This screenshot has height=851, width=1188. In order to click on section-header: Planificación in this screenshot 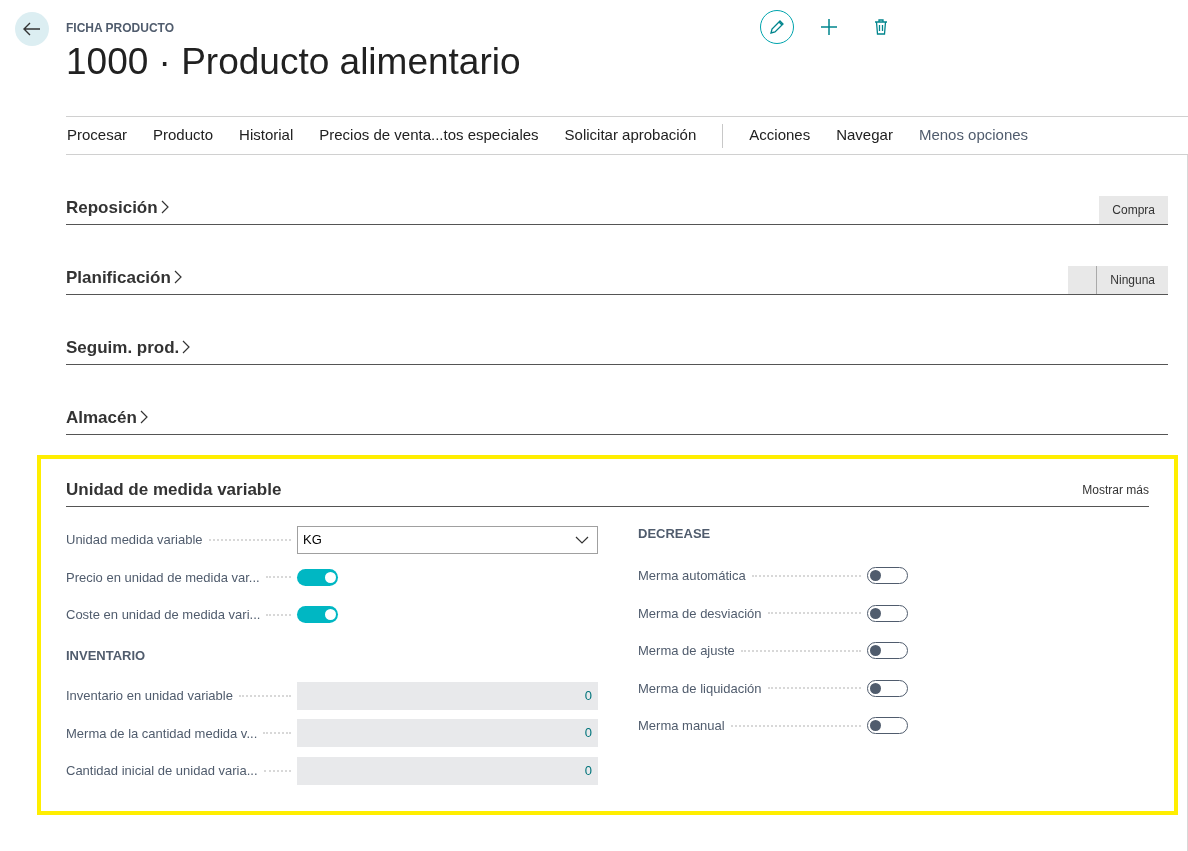, I will do `click(124, 279)`.